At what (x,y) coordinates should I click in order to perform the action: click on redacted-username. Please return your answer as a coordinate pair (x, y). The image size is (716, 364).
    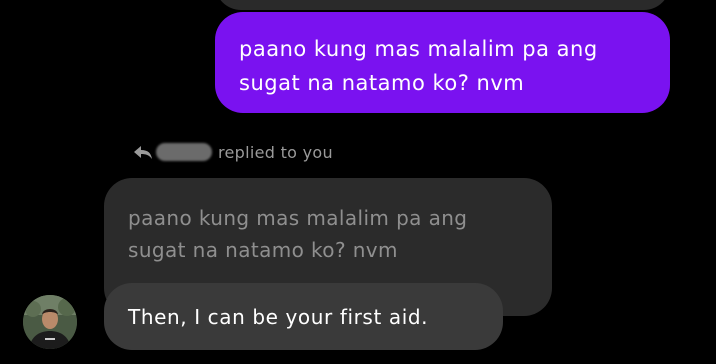
    Looking at the image, I should click on (184, 152).